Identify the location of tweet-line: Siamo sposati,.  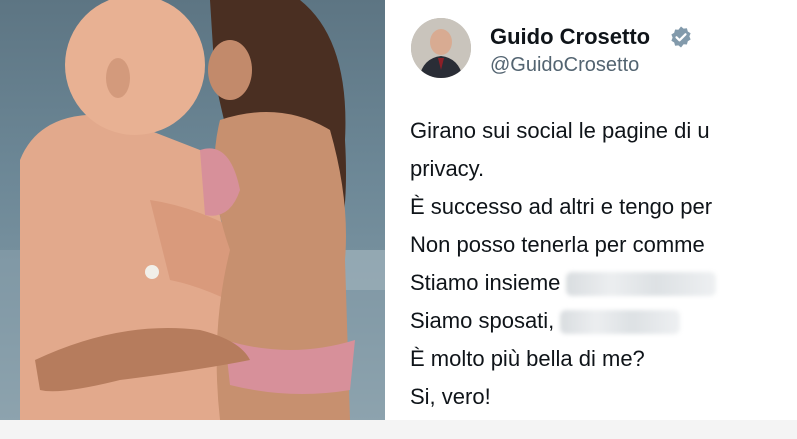
(603, 321).